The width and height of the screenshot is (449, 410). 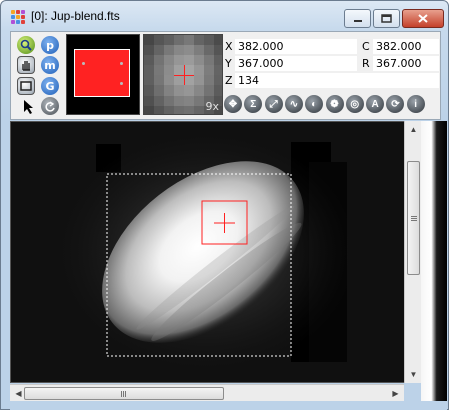 I want to click on vertical-scroll-thumb, so click(x=413, y=218).